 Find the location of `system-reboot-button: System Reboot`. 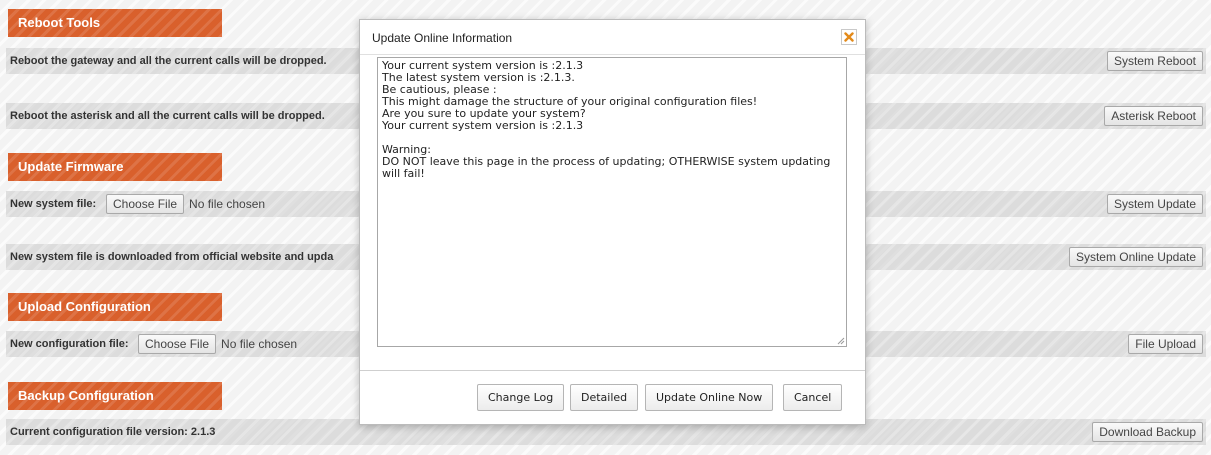

system-reboot-button: System Reboot is located at coordinates (1154, 61).